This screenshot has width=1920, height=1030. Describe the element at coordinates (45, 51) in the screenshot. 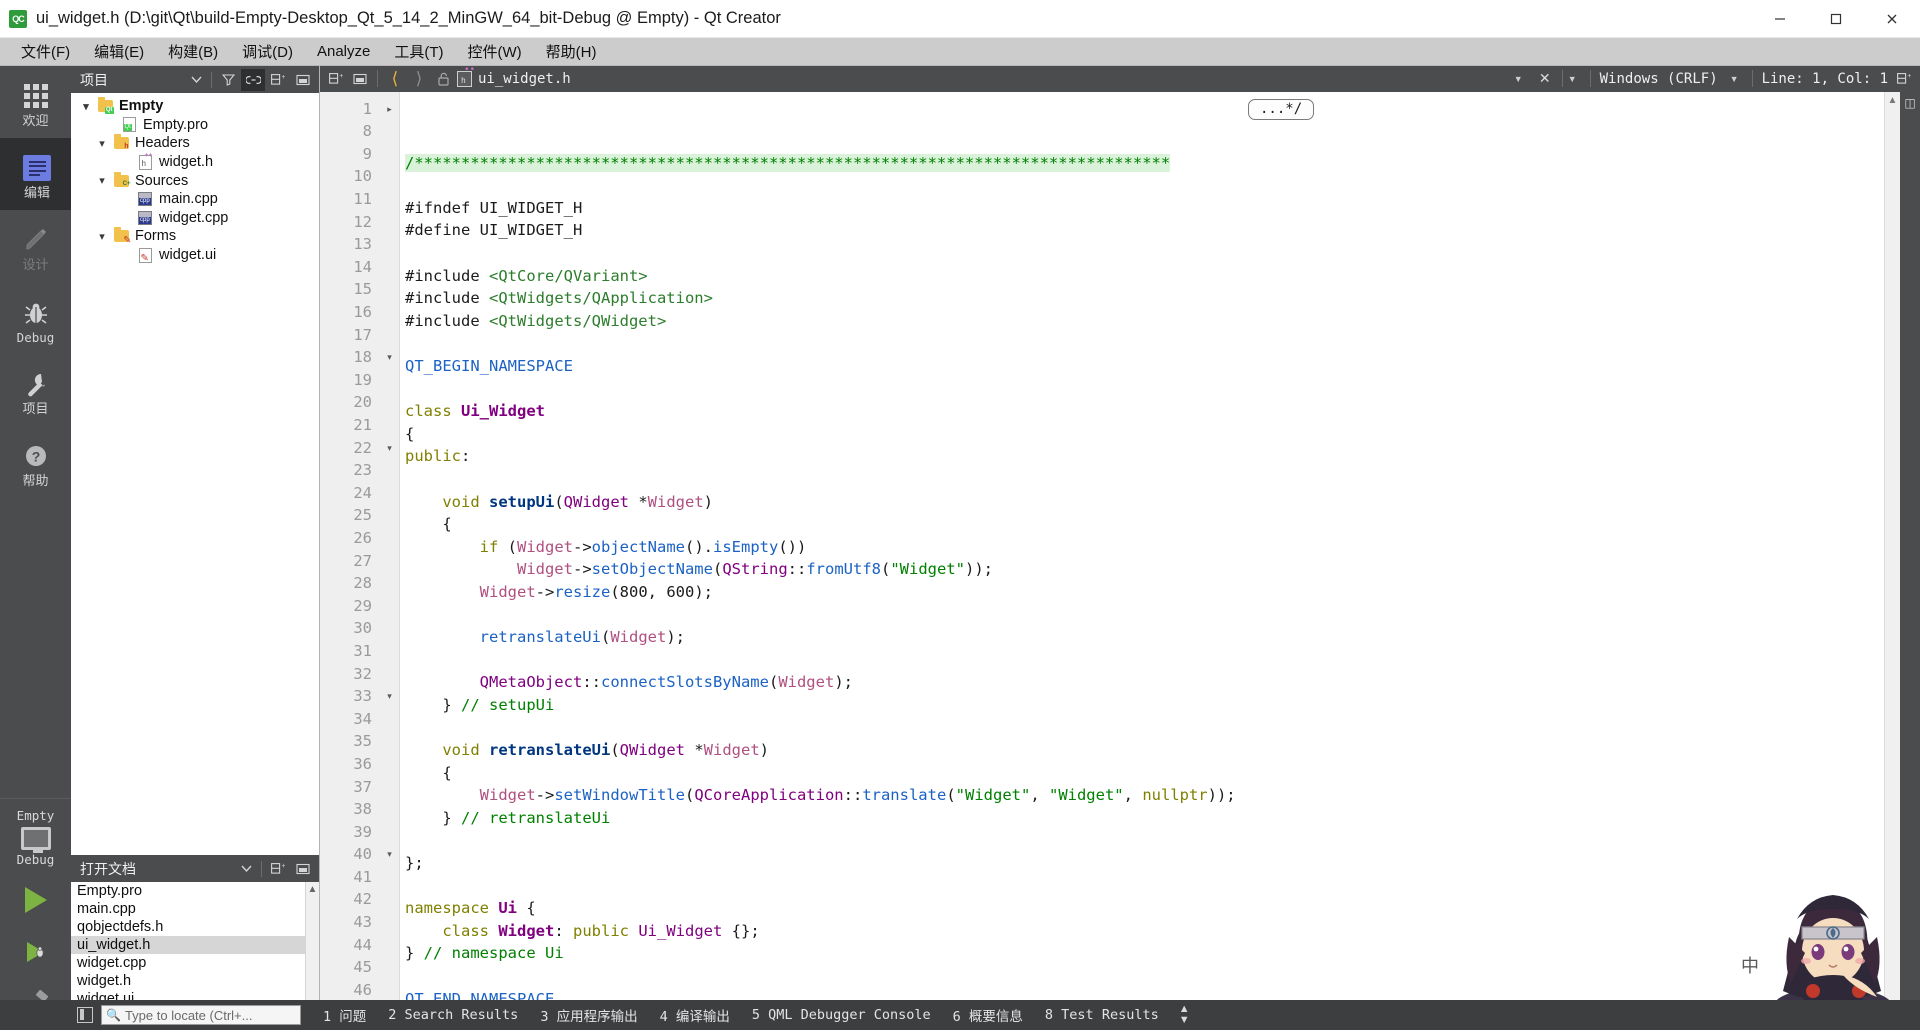

I see `menu-file: 文件(F)` at that location.